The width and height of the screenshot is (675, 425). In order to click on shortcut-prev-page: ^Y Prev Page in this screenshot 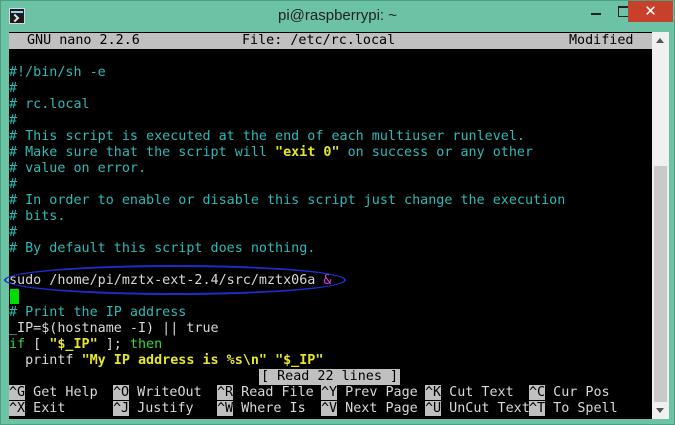, I will do `click(369, 393)`.